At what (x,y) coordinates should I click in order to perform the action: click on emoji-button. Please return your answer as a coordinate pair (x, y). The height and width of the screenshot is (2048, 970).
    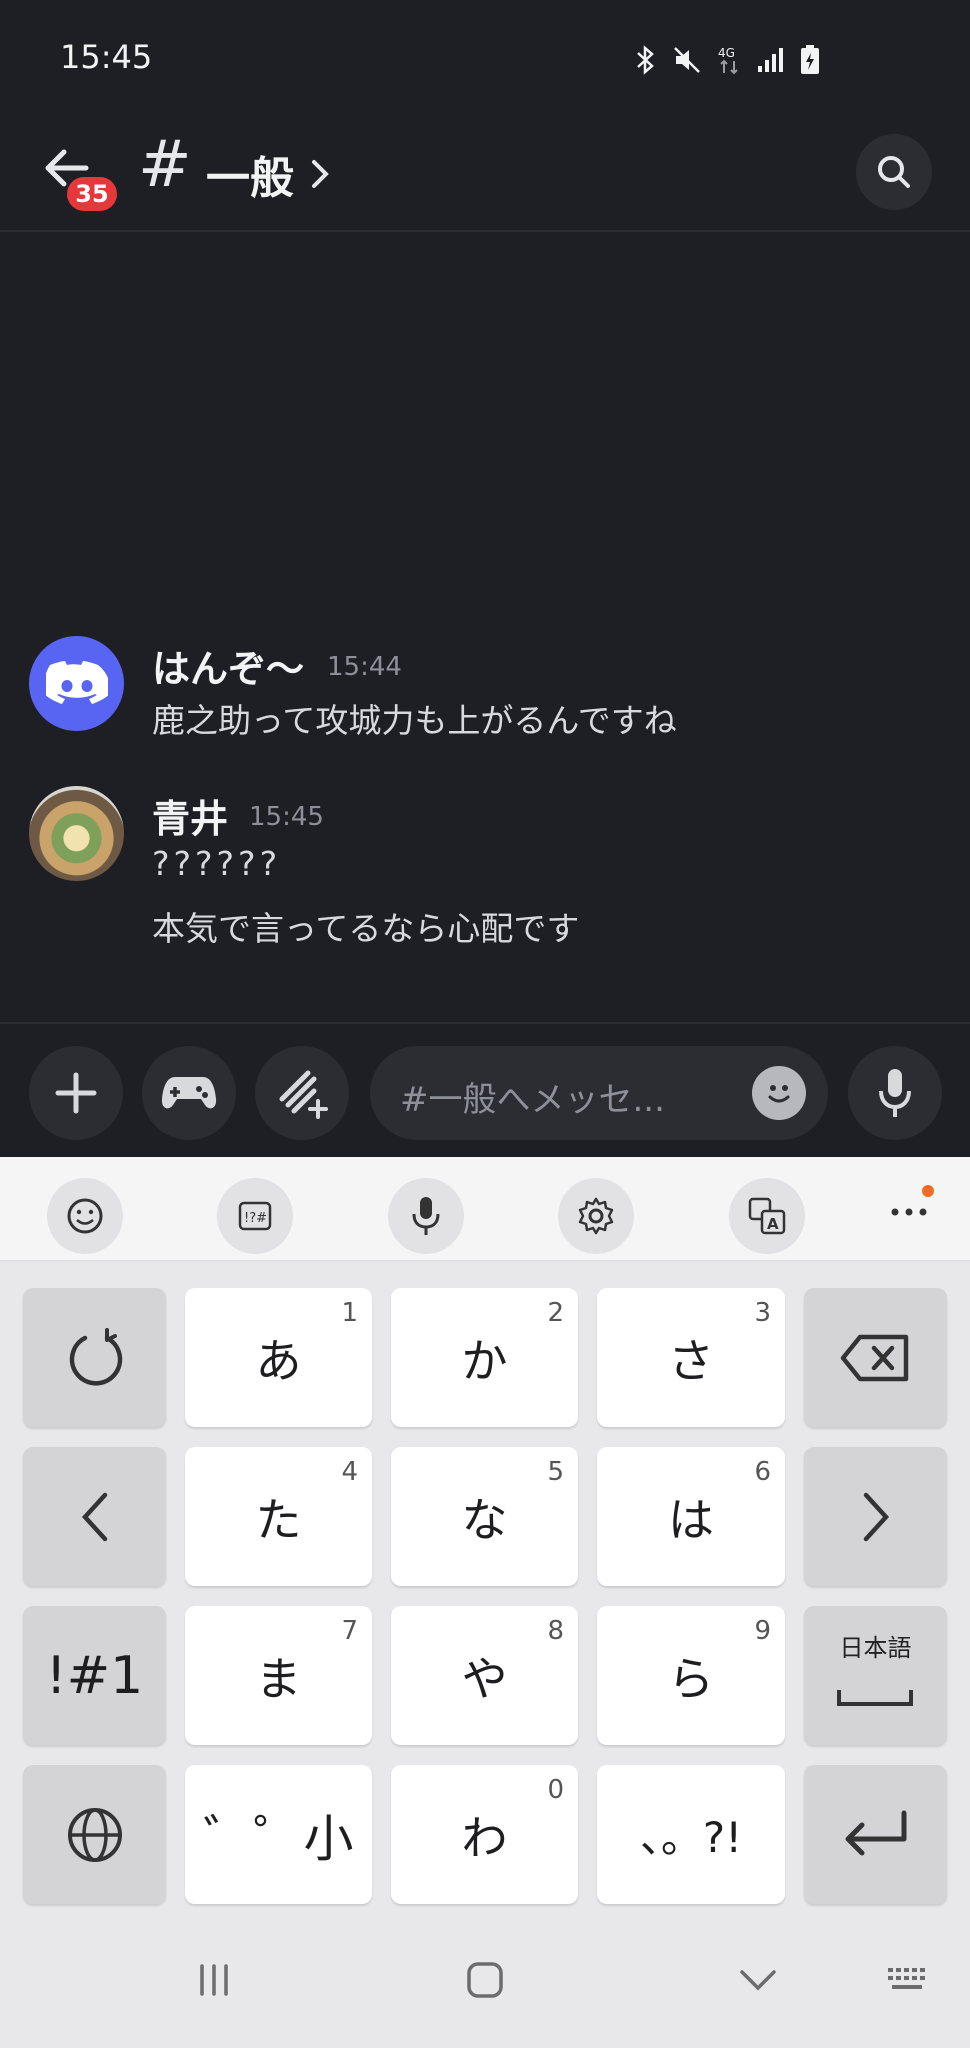
    Looking at the image, I should click on (779, 1093).